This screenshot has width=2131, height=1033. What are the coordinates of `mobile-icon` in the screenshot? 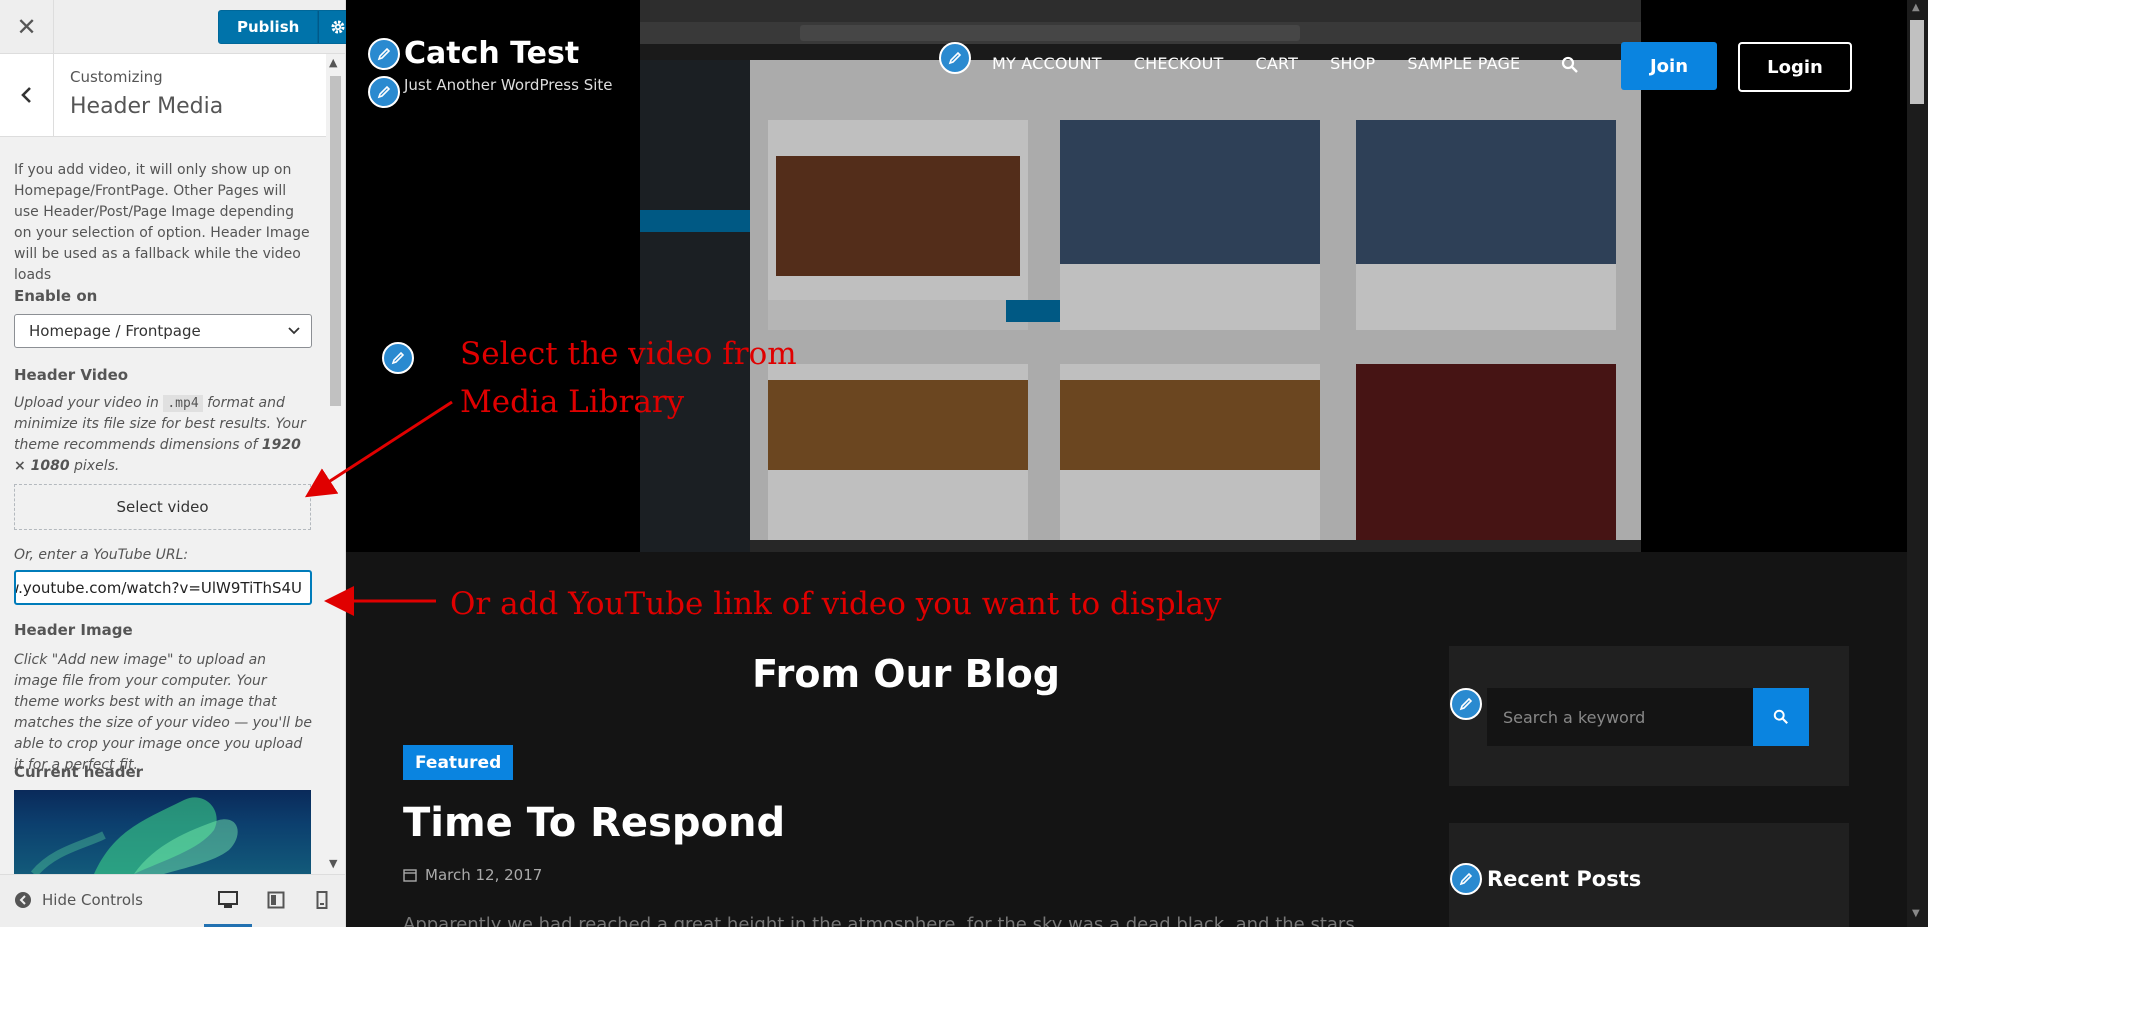 It's located at (322, 900).